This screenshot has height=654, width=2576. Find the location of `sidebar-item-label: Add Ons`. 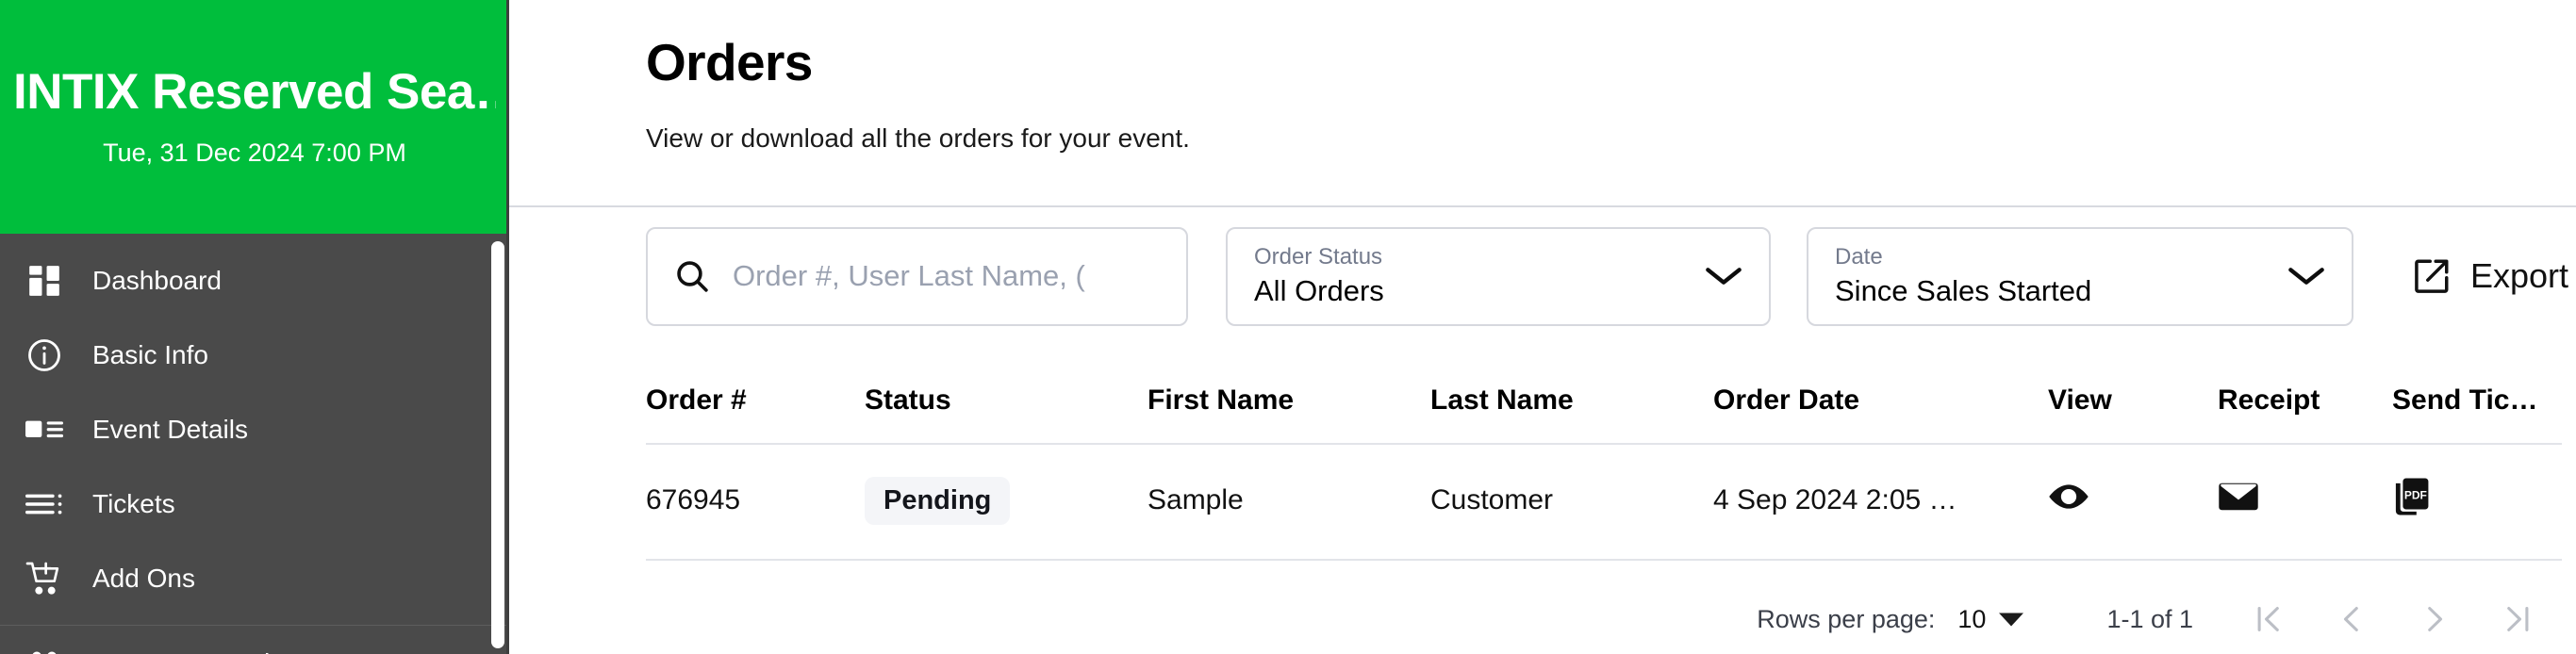

sidebar-item-label: Add Ons is located at coordinates (143, 578).